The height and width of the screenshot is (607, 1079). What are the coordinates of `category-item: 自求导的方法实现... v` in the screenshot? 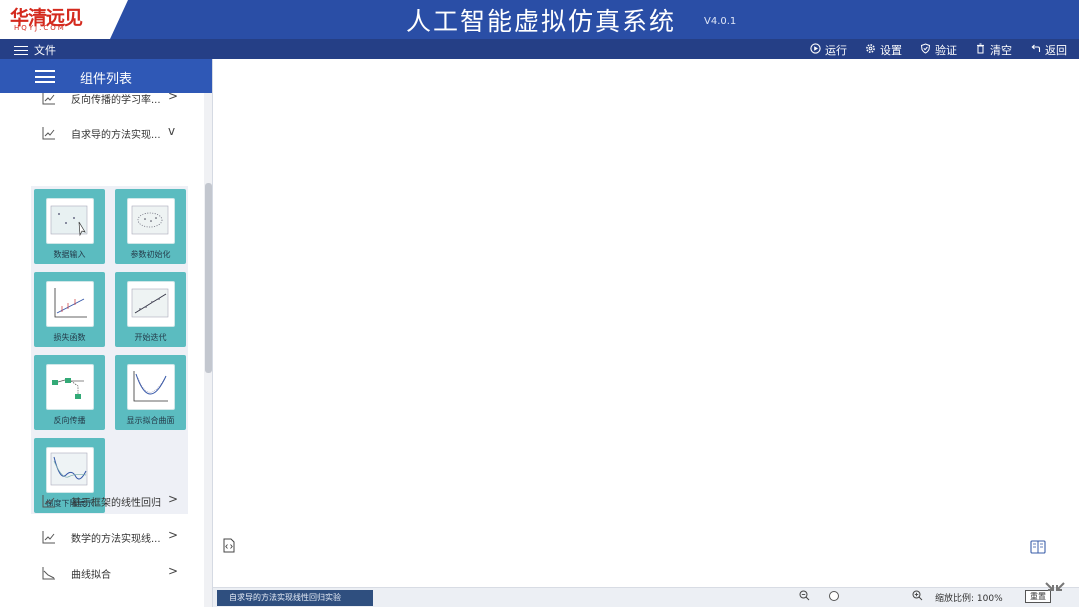 It's located at (102, 133).